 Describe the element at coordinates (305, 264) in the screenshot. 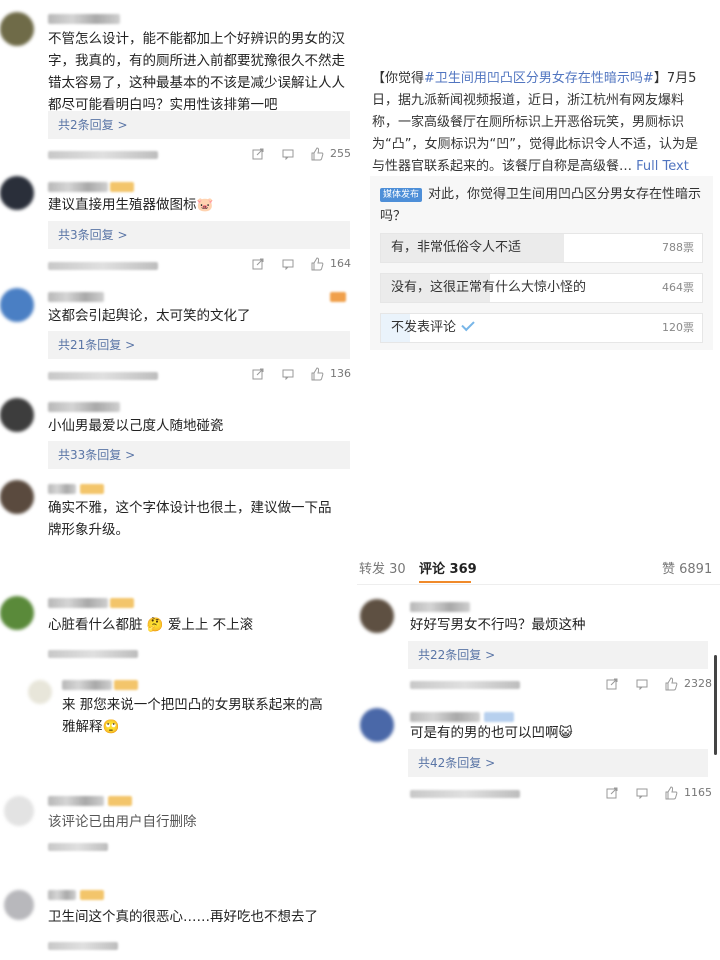

I see `comment-actions: 164` at that location.